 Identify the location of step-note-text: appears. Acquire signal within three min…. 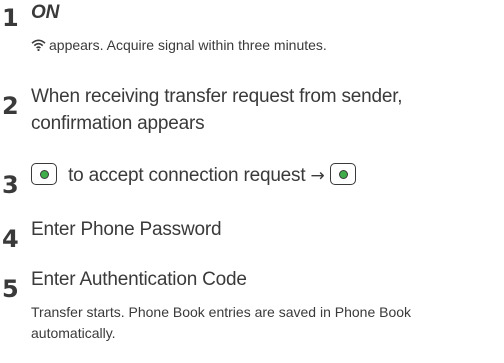
(188, 45).